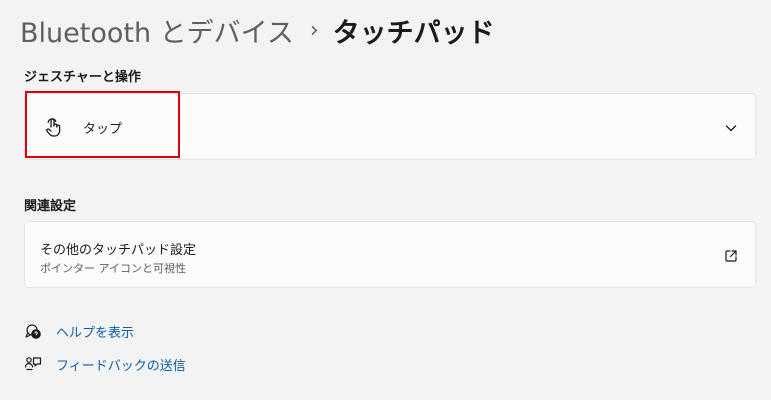 This screenshot has width=771, height=400. What do you see at coordinates (118, 250) in the screenshot?
I see `more-touchpad-settings-label: その他のタッチパッド設定` at bounding box center [118, 250].